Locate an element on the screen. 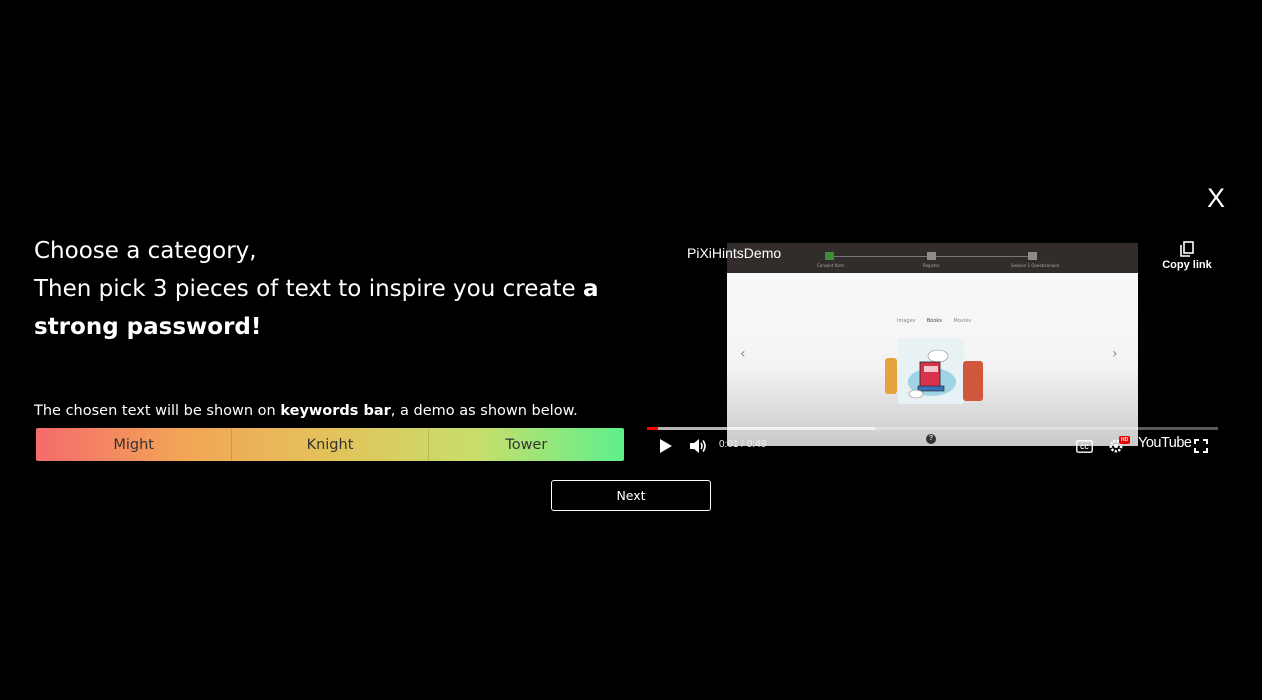 The image size is (1262, 700). fullscreen-icon is located at coordinates (1201, 446).